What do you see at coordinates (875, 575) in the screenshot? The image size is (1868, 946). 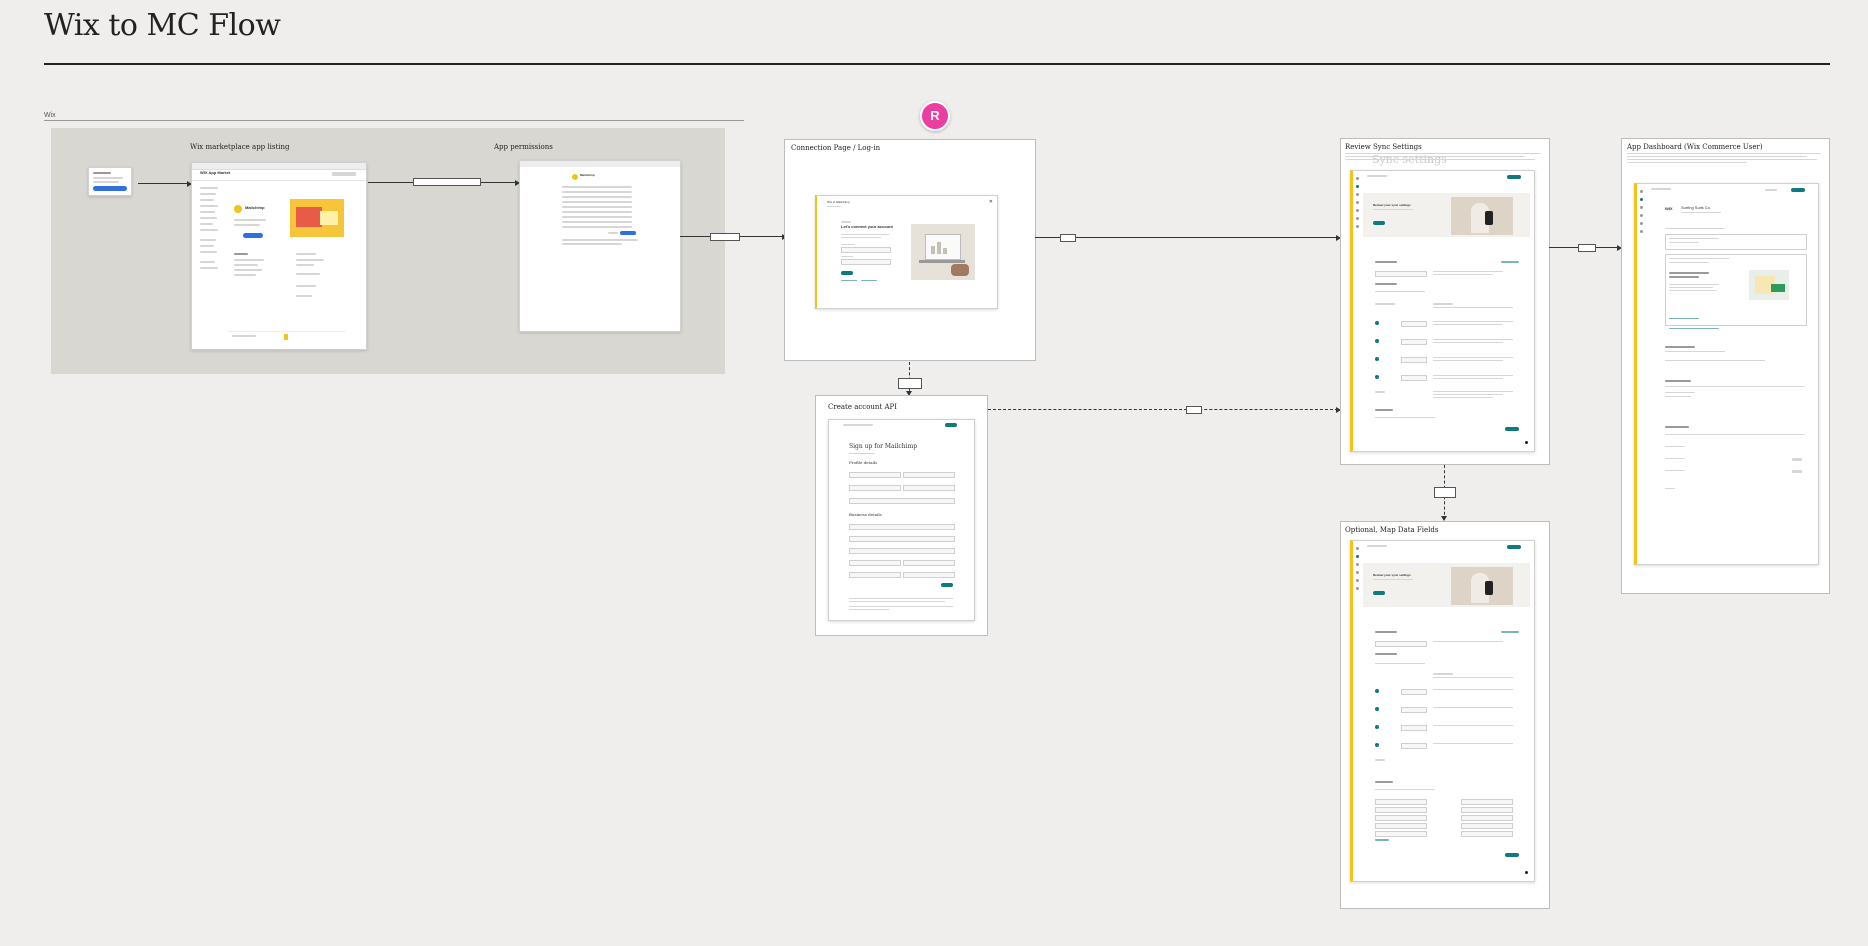 I see `zip-field` at bounding box center [875, 575].